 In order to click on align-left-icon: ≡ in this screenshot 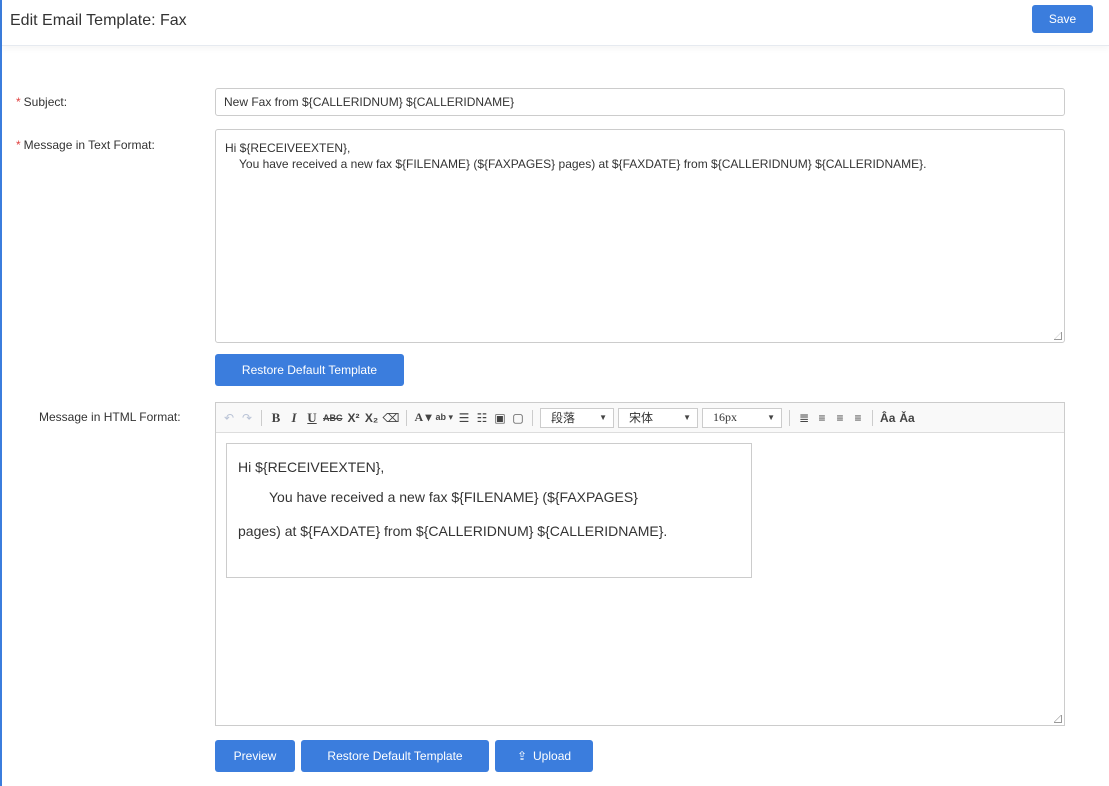, I will do `click(822, 418)`.